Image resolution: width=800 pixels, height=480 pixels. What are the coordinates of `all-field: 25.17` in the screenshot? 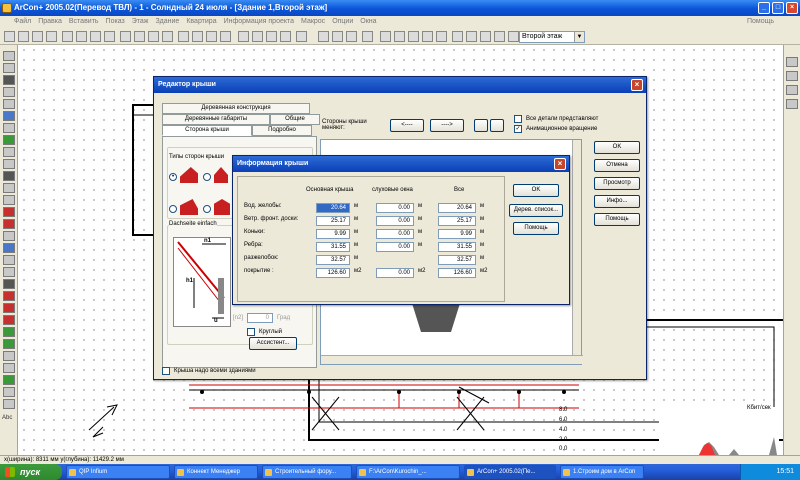 It's located at (457, 221).